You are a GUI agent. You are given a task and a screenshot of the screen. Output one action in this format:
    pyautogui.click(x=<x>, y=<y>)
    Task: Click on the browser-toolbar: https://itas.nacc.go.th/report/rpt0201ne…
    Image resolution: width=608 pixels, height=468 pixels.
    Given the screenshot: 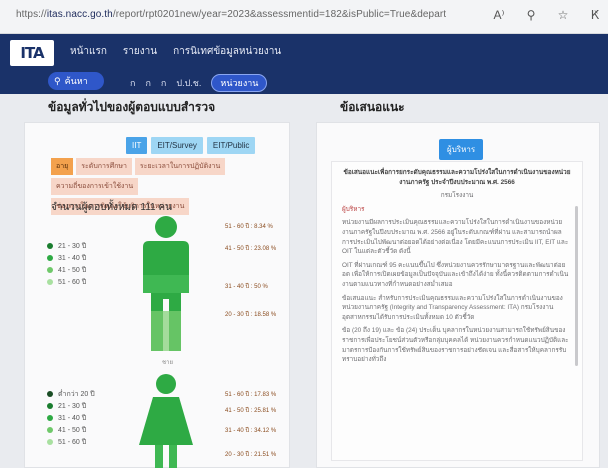 What is the action you would take?
    pyautogui.click(x=304, y=17)
    